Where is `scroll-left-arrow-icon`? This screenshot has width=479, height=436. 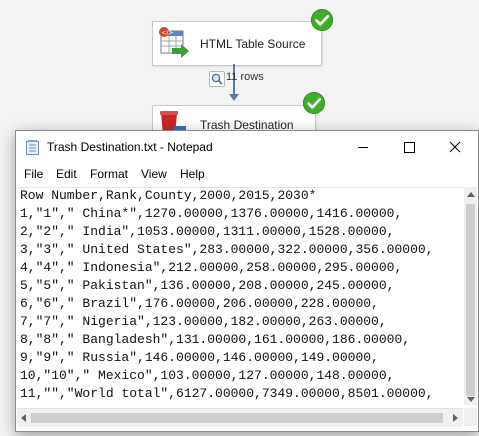 scroll-left-arrow-icon is located at coordinates (23, 418).